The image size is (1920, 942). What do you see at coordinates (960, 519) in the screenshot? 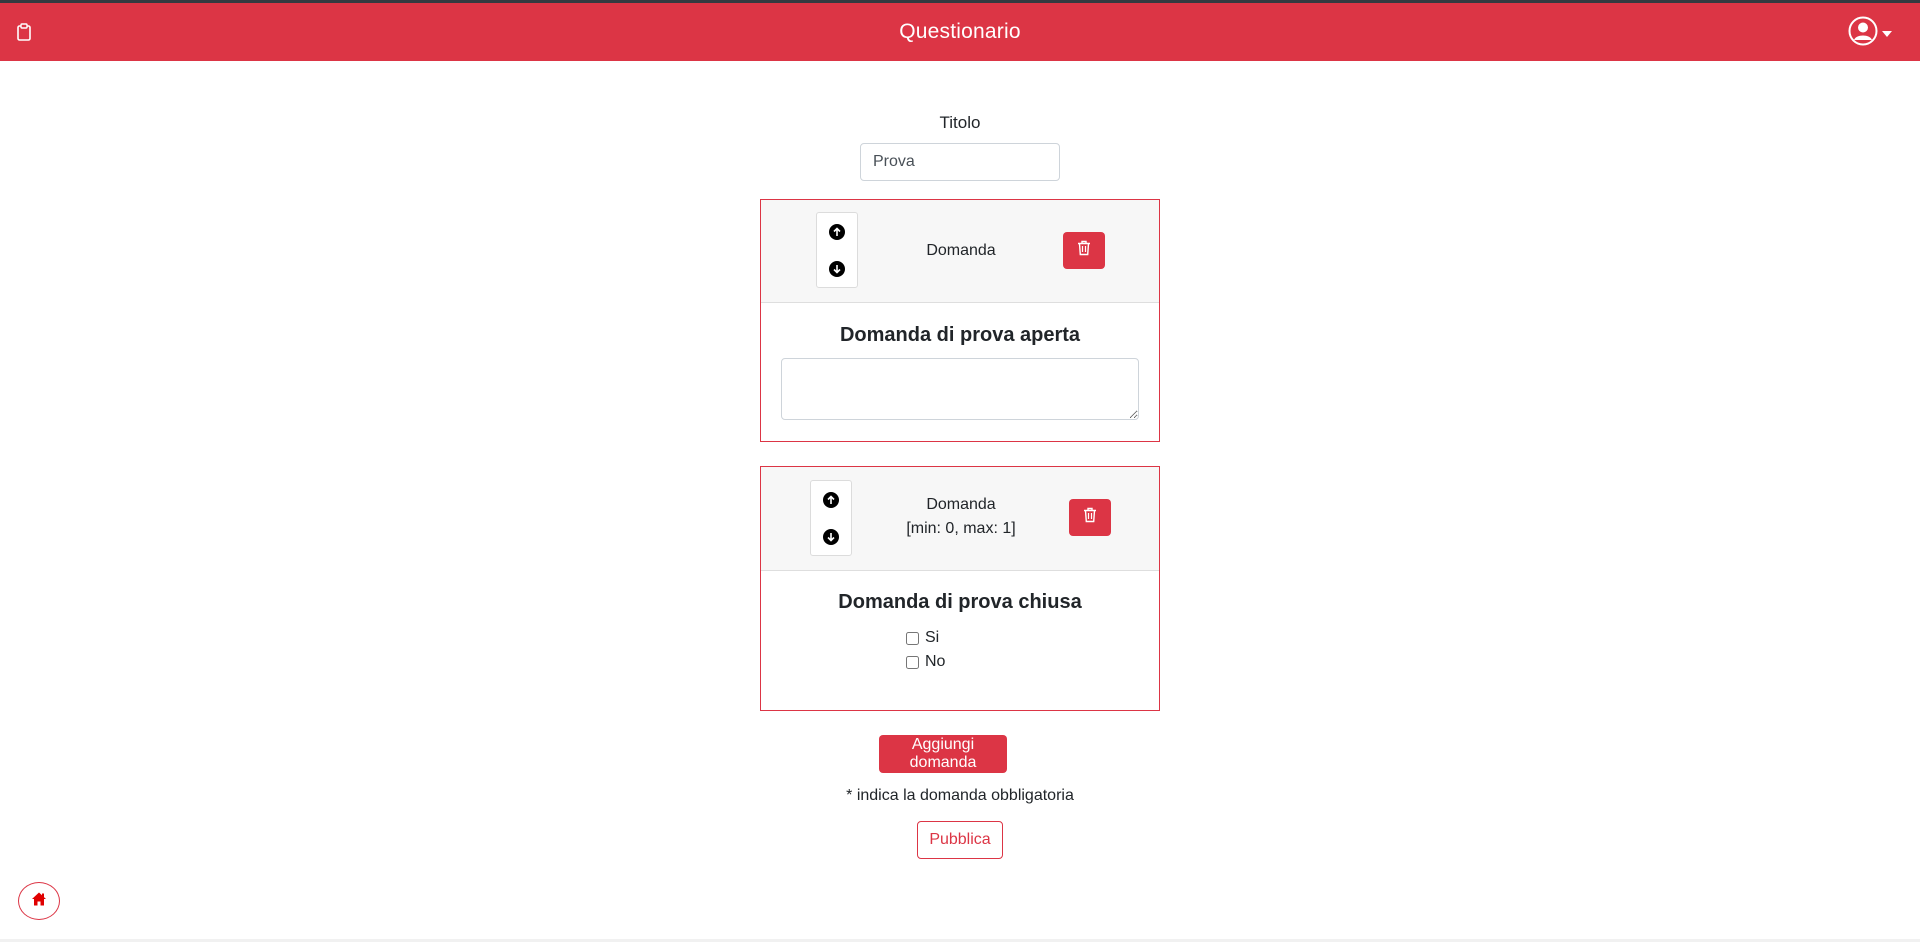
I see `question-card-header: Domanda [min: 0, max: 1]` at bounding box center [960, 519].